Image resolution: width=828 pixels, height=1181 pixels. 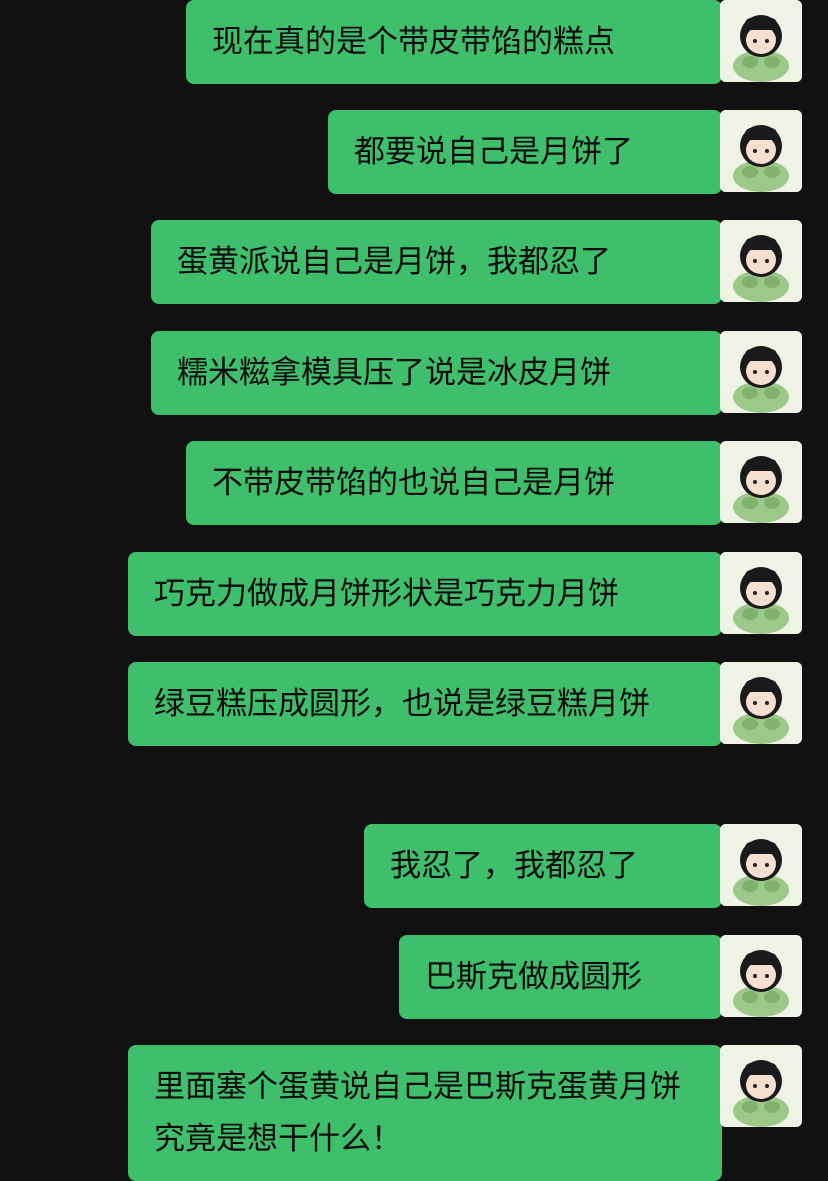 I want to click on message-text: 都要说自己是月饼了, so click(x=493, y=152).